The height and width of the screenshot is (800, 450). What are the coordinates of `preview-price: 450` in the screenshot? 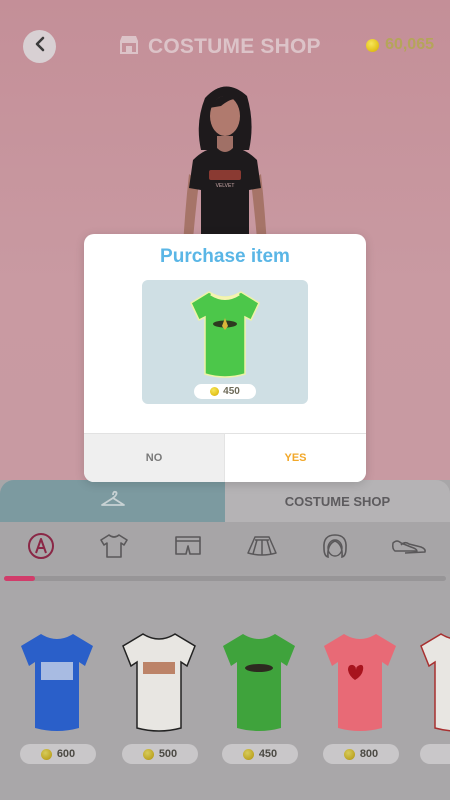 It's located at (225, 391).